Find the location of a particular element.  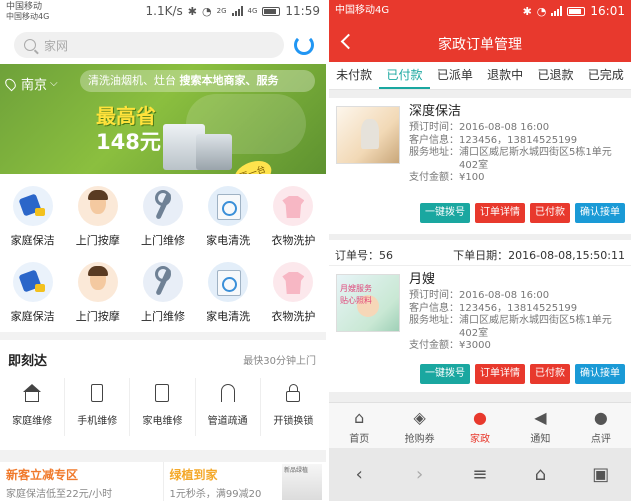

instant-label: 管道疏通 is located at coordinates (227, 421).